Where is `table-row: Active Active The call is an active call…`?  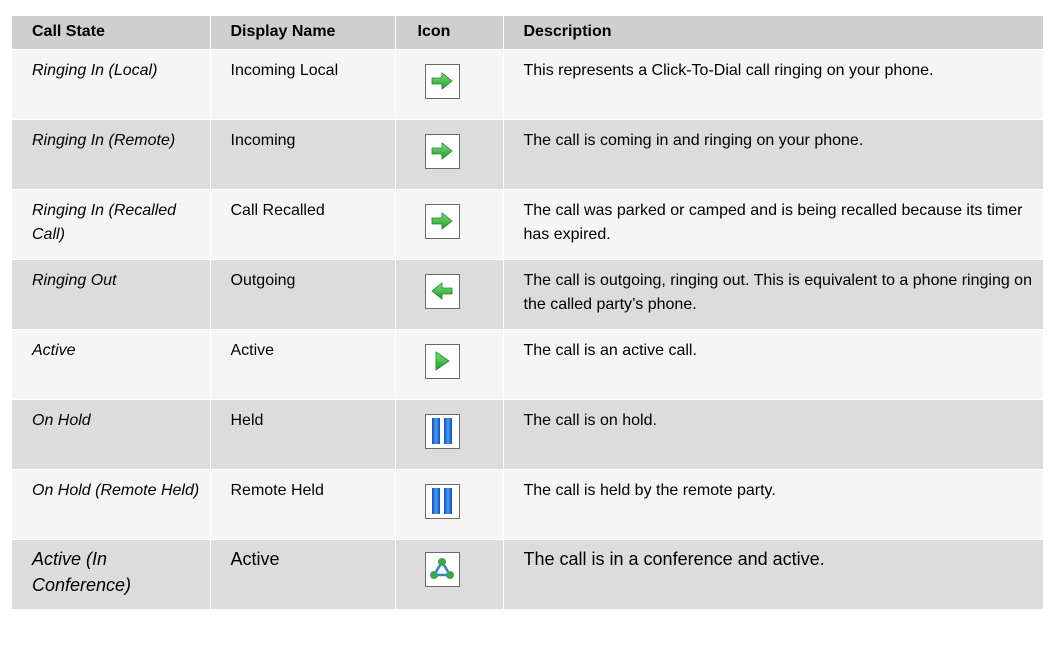 table-row: Active Active The call is an active call… is located at coordinates (527, 364).